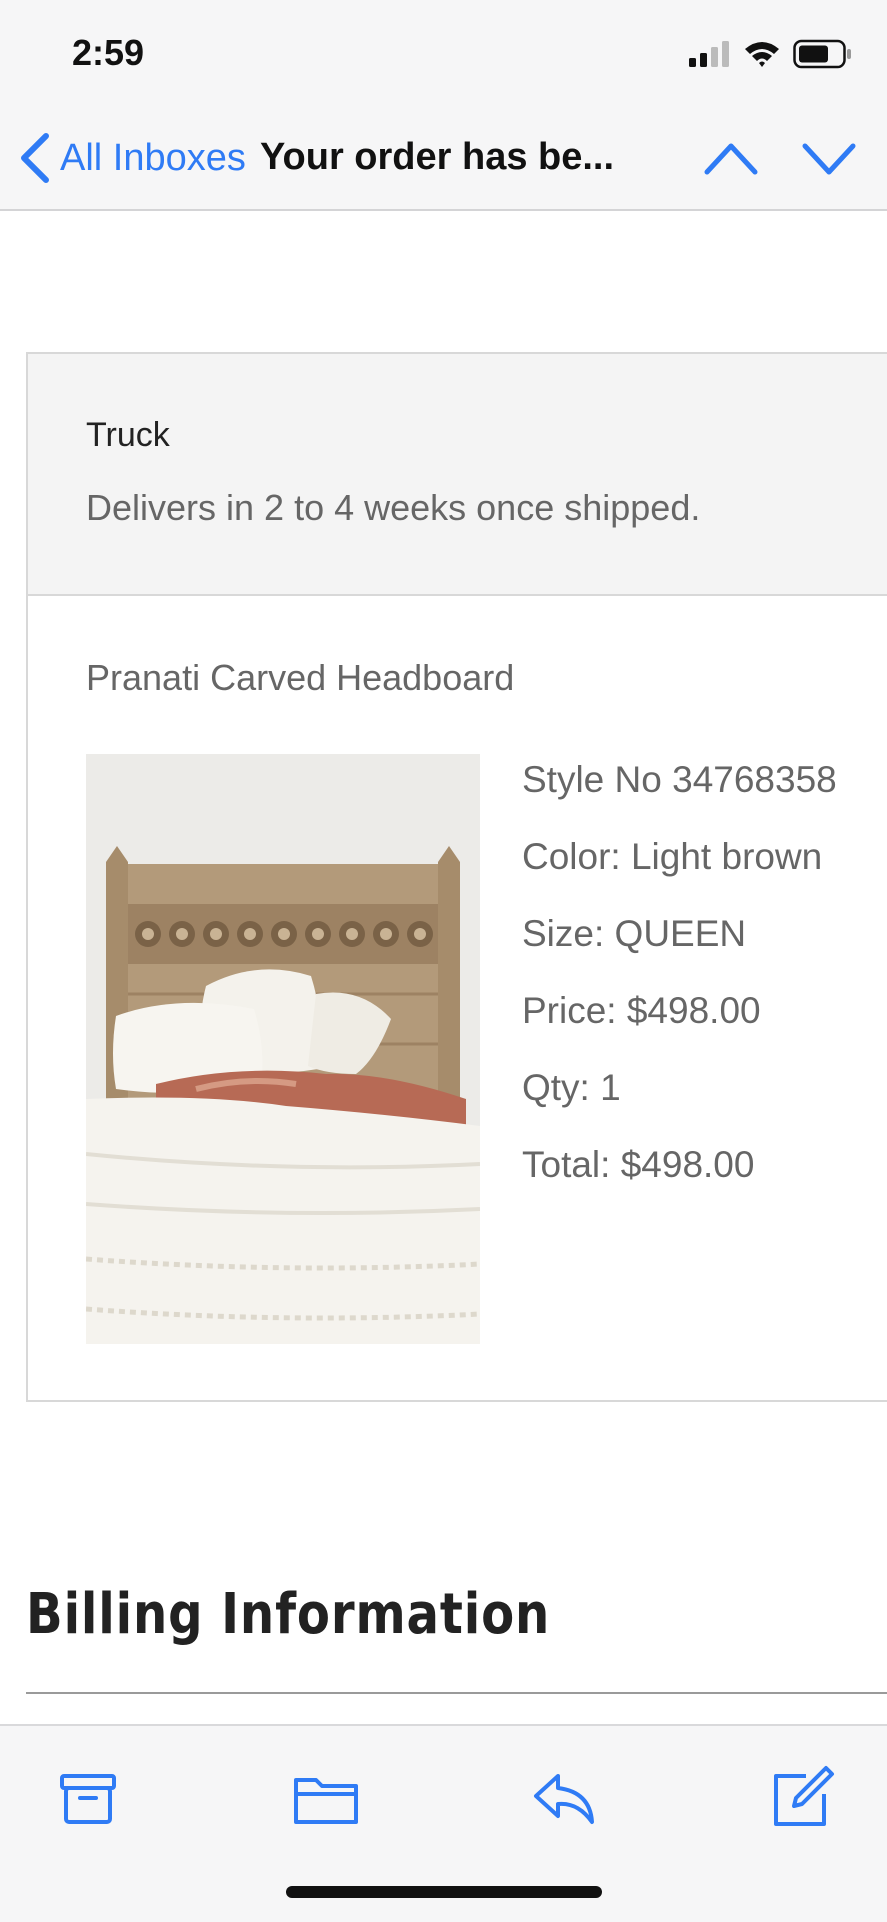  I want to click on wifi-icon, so click(762, 54).